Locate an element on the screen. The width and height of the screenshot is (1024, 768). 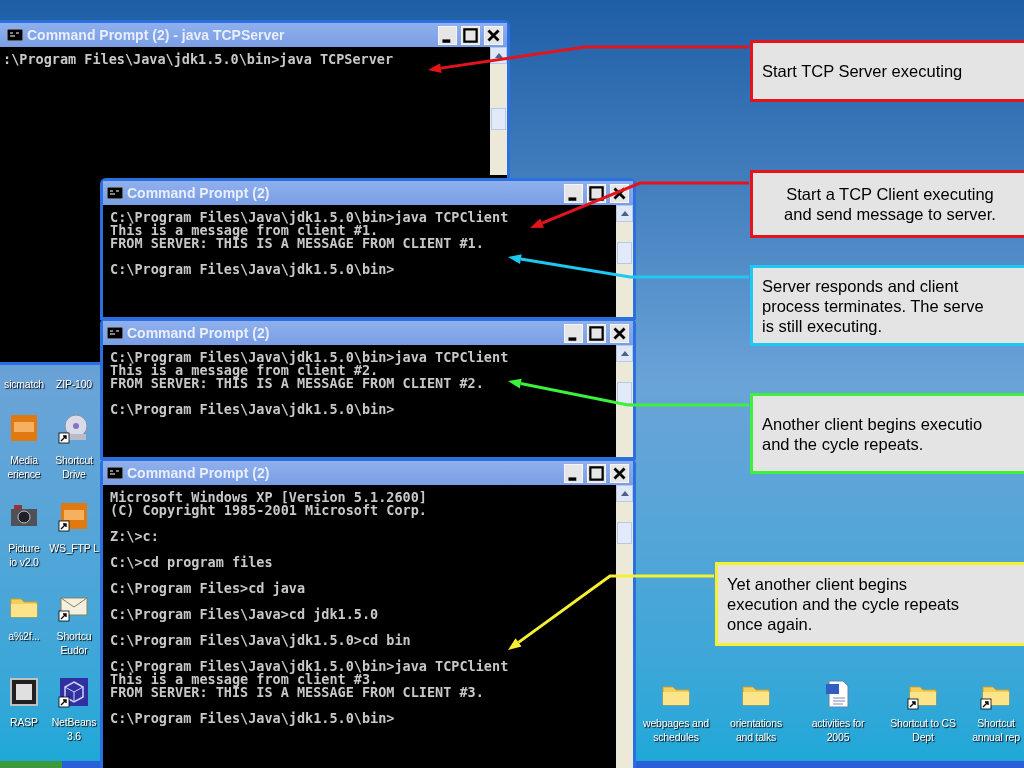
icon-label: Shortcu Eudor is located at coordinates (74, 643).